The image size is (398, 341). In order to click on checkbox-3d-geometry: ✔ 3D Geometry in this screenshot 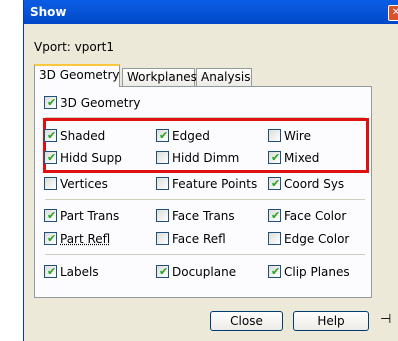, I will do `click(92, 103)`.